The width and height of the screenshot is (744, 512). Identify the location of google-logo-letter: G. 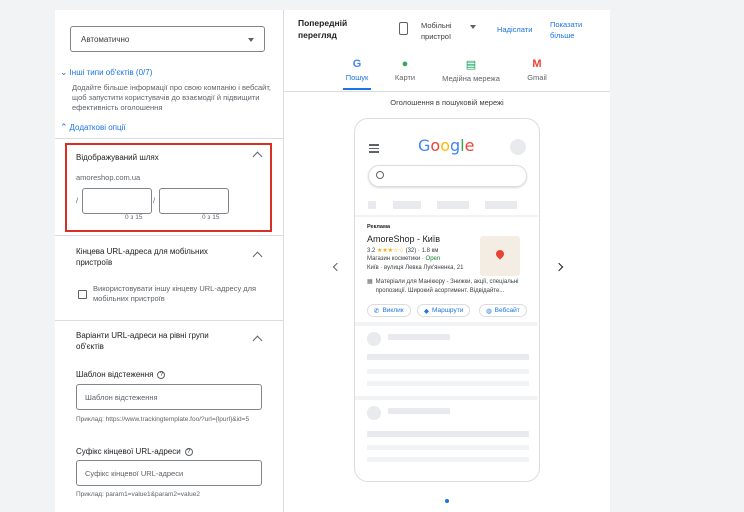
(424, 145).